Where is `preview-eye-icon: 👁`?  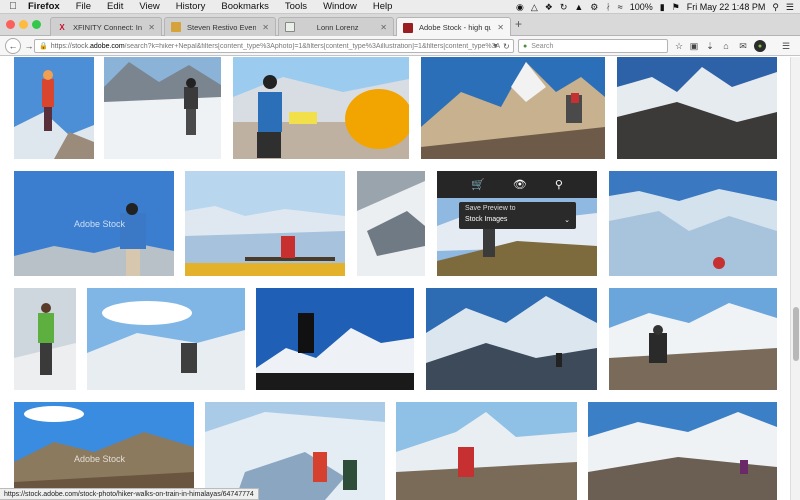
preview-eye-icon: 👁 is located at coordinates (520, 184).